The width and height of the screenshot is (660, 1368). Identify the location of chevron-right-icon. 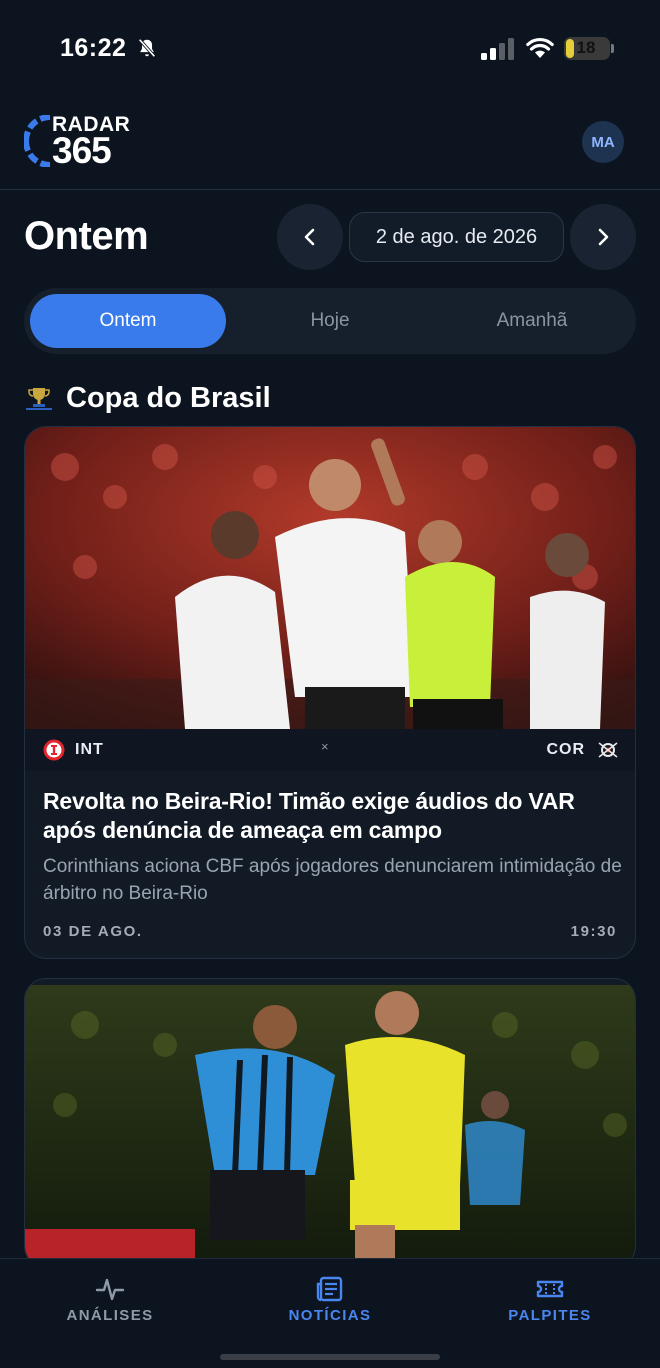
(603, 237).